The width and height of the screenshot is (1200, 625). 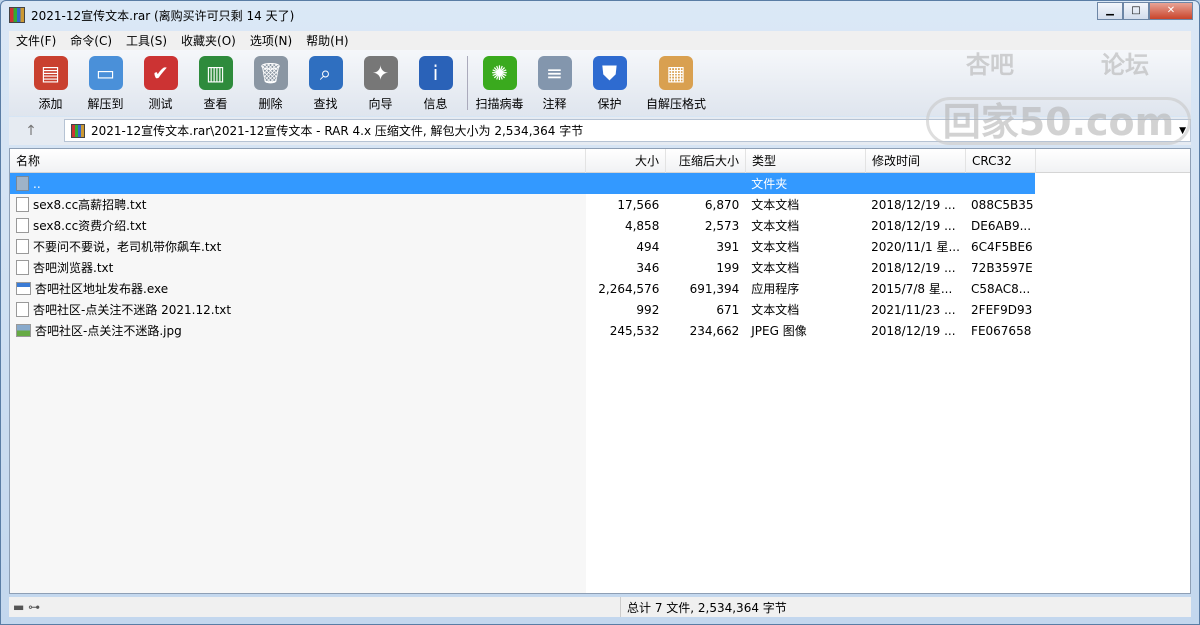 What do you see at coordinates (779, 331) in the screenshot?
I see `file-type: JPEG 图像` at bounding box center [779, 331].